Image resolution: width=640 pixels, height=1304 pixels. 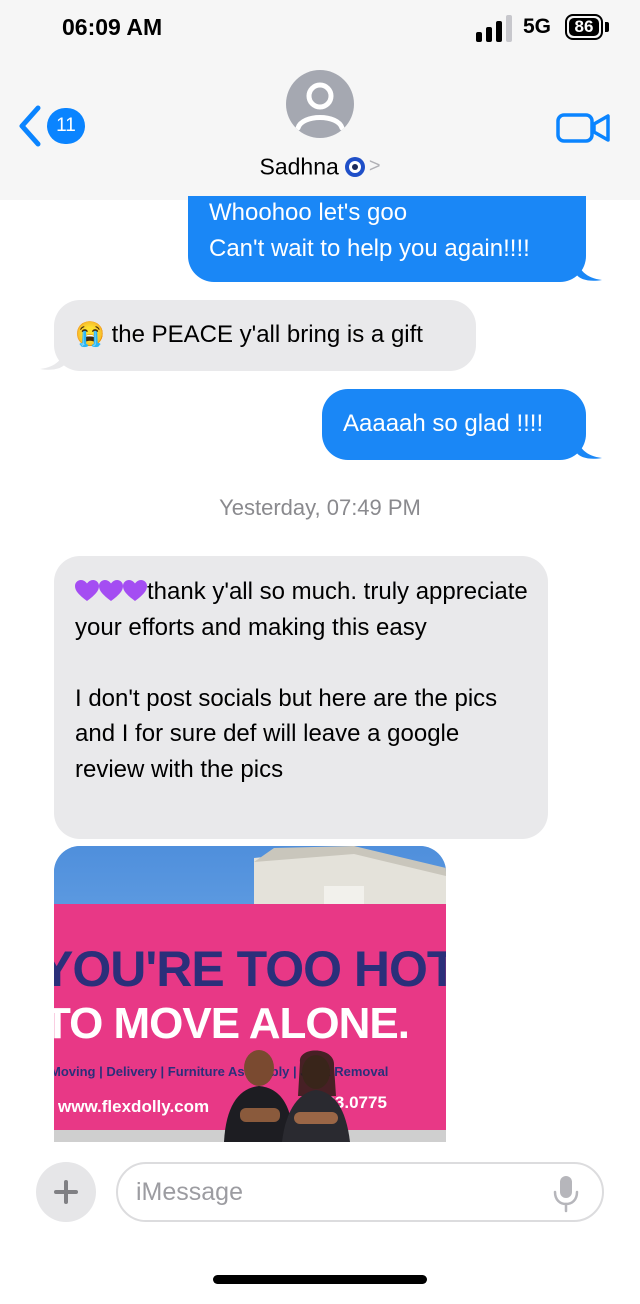 I want to click on plus-icon, so click(x=66, y=1192).